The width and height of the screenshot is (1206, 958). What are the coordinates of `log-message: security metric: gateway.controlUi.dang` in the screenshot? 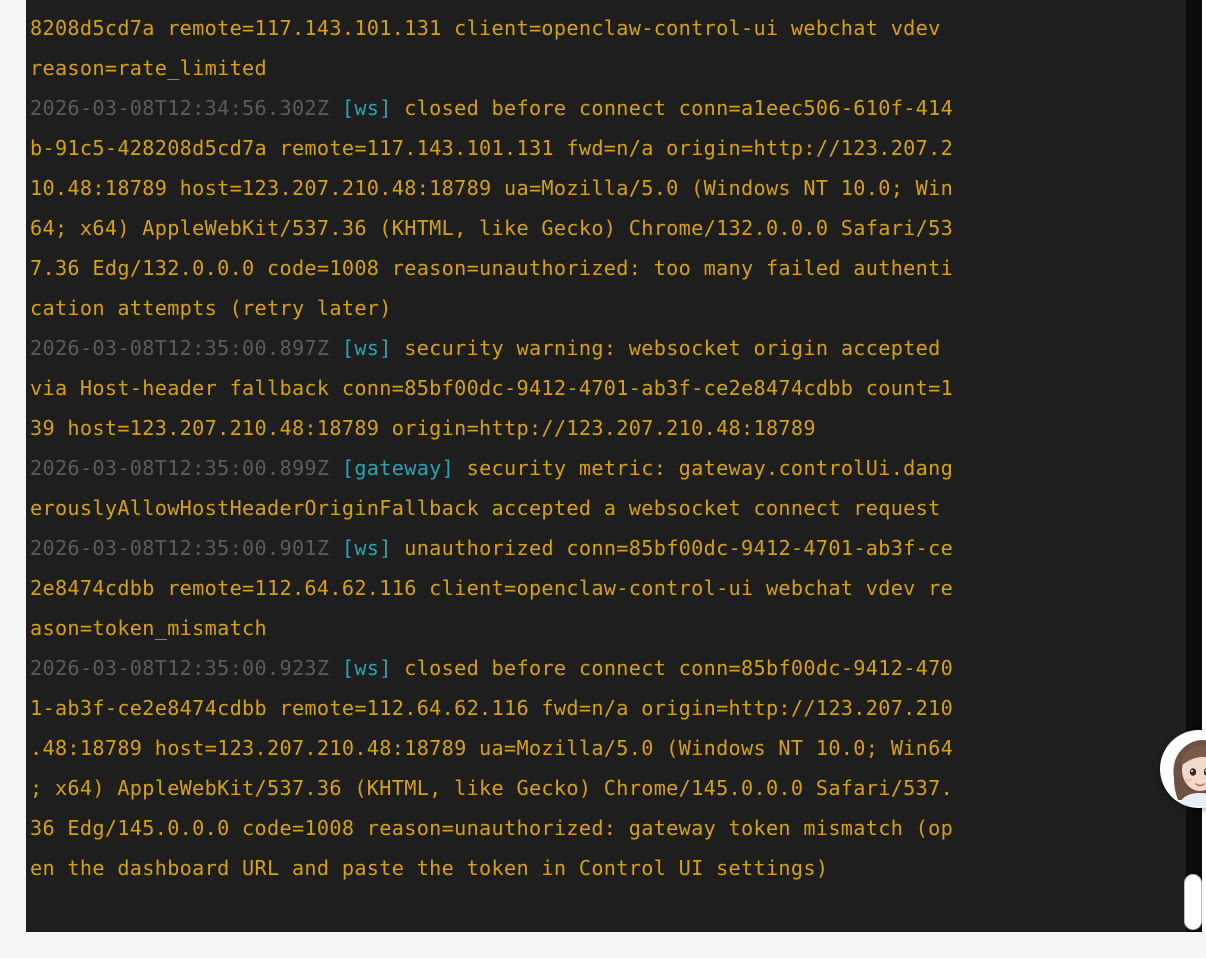 It's located at (704, 468).